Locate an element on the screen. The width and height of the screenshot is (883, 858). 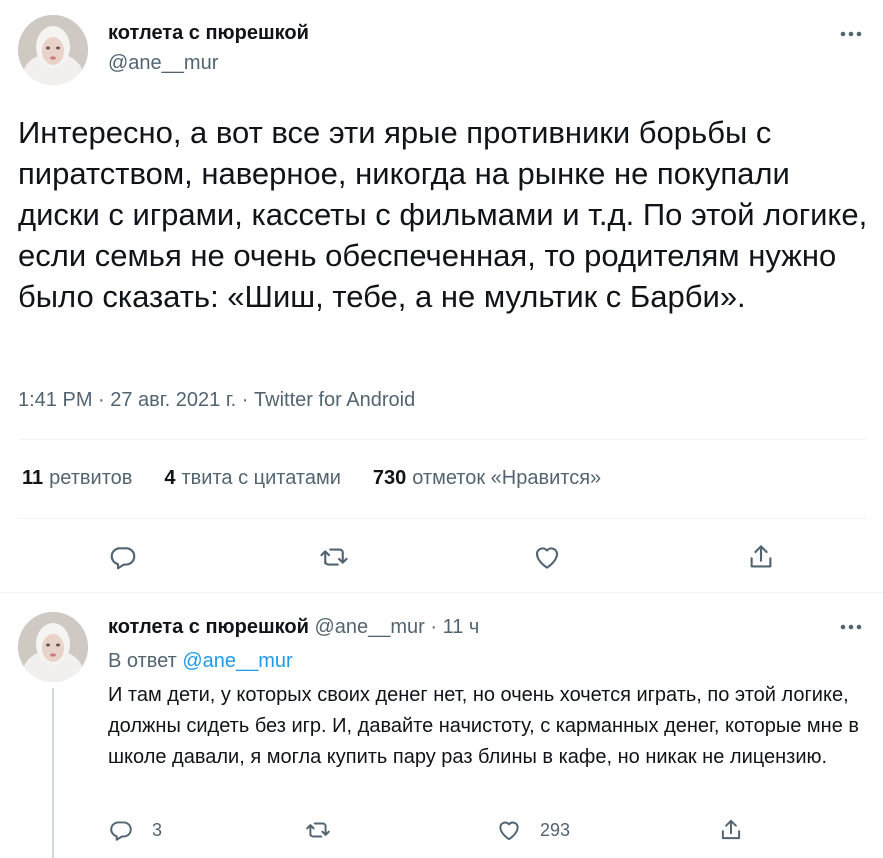
quotes-label: твита с цитатами is located at coordinates (261, 478).